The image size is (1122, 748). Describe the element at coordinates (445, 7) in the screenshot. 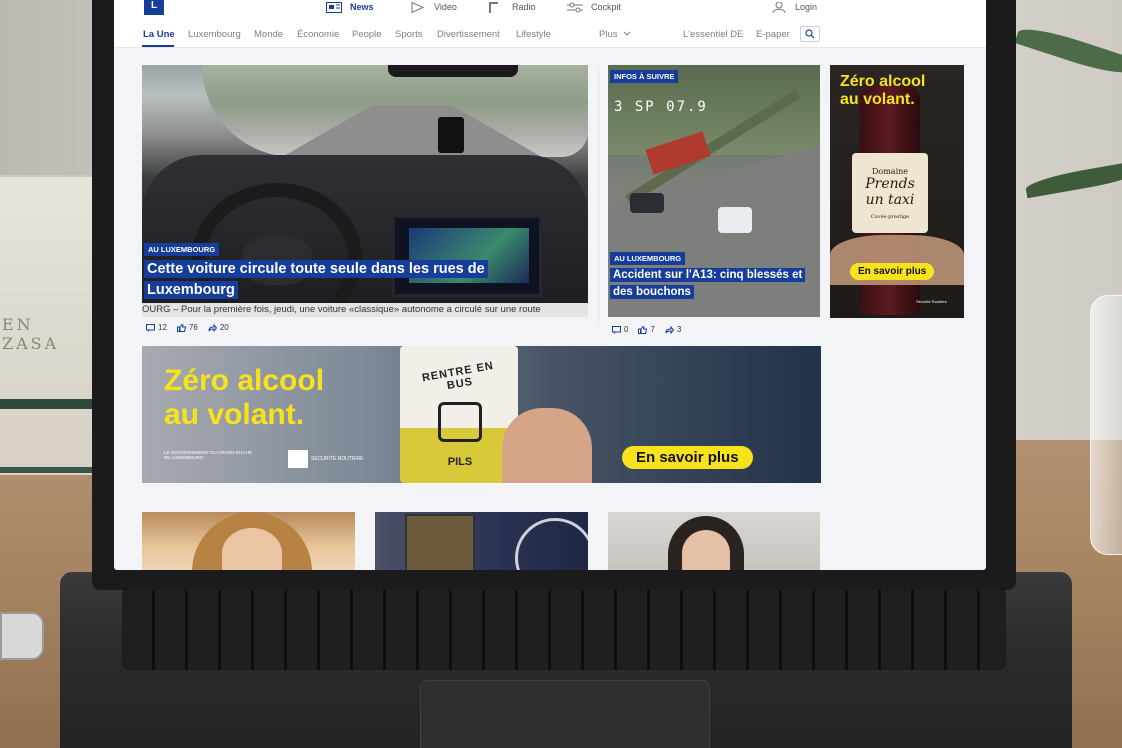

I see `topnav-video-label: Video` at that location.